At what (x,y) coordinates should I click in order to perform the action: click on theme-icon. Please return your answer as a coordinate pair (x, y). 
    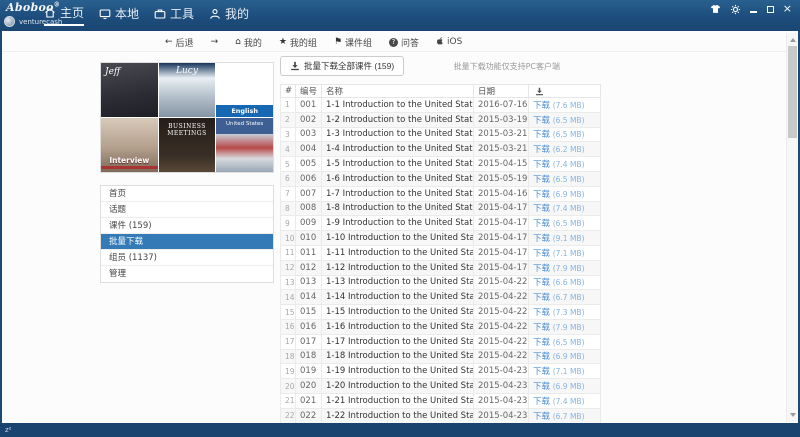
    Looking at the image, I should click on (715, 9).